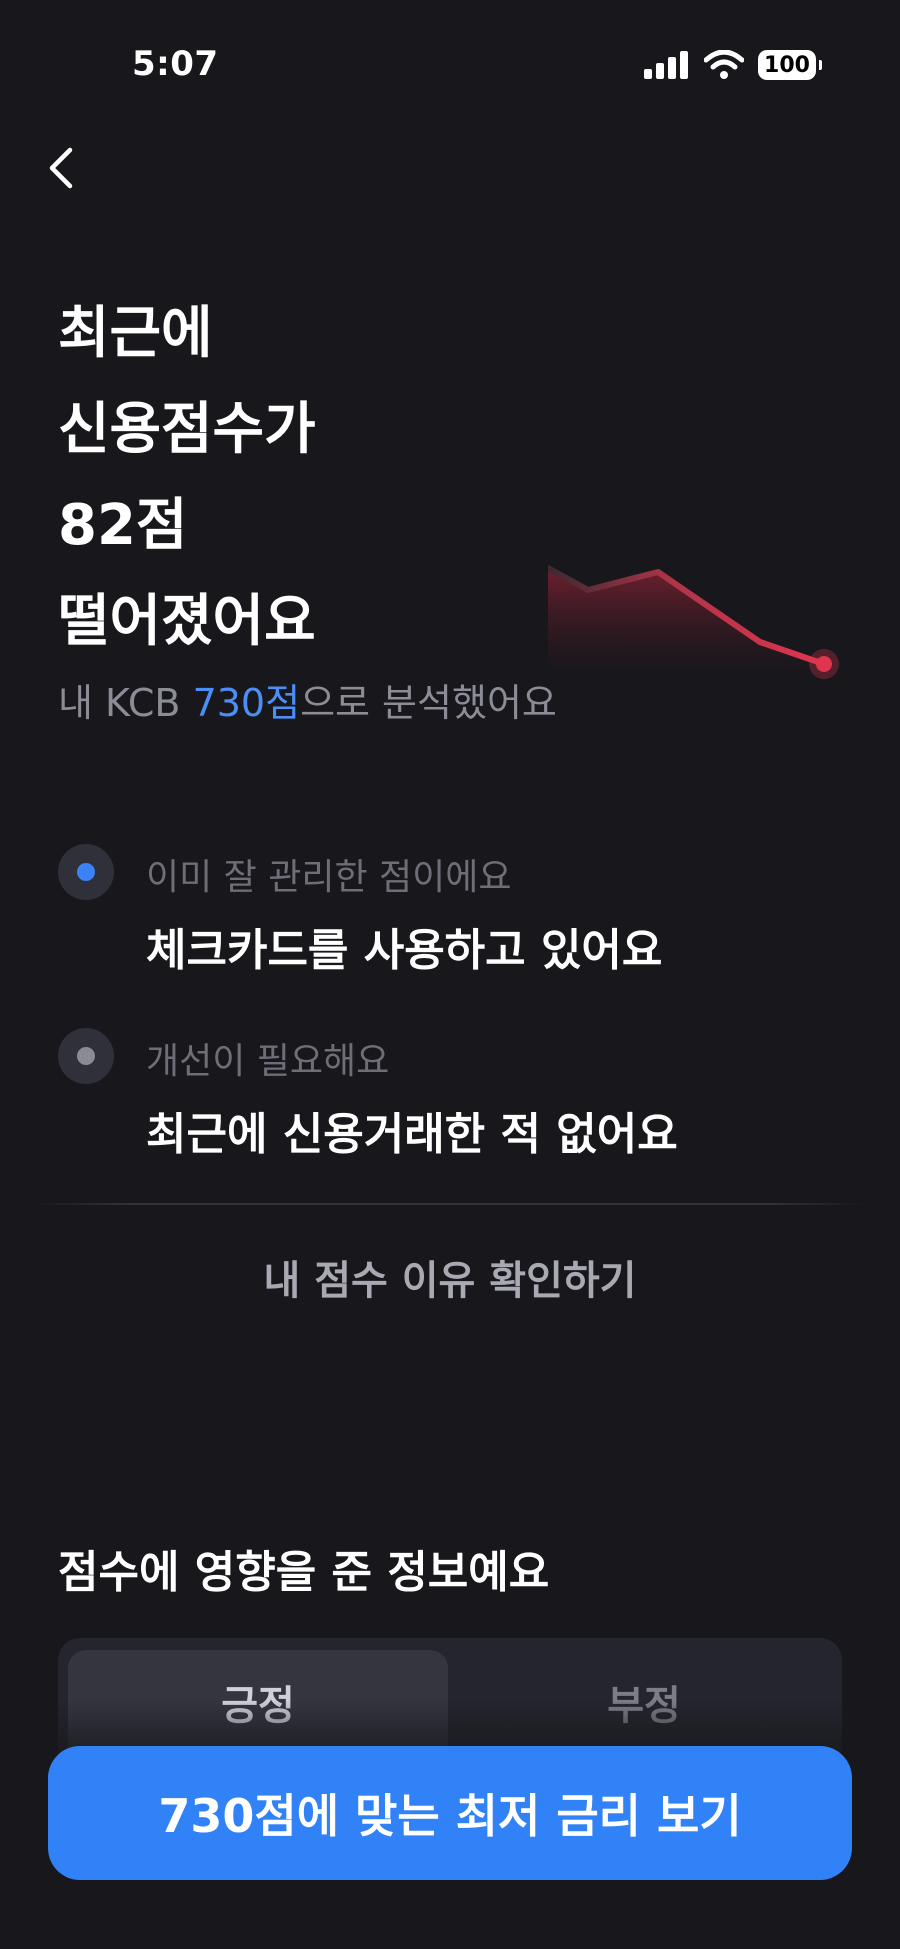  I want to click on wifi-icon, so click(724, 64).